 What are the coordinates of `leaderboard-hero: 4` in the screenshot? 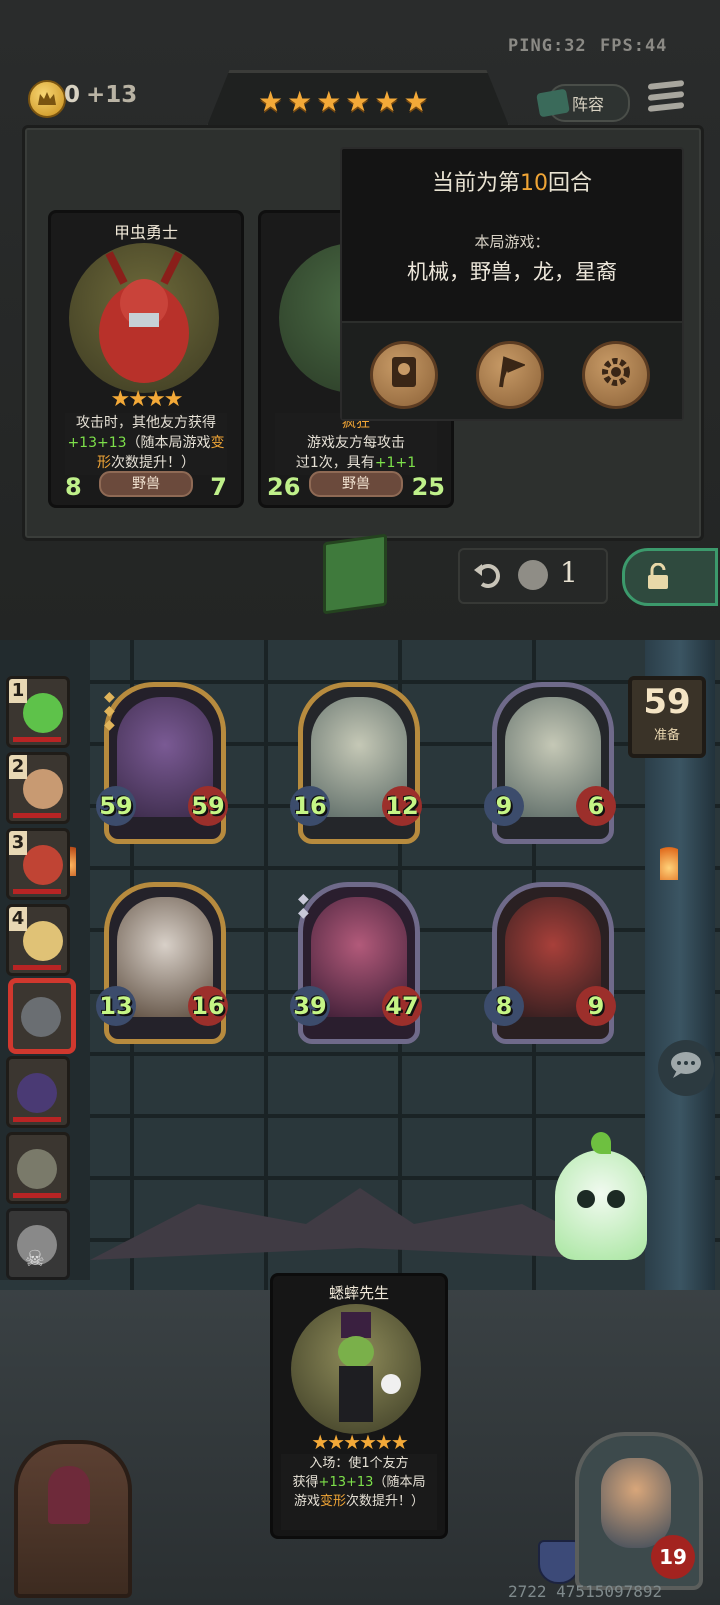 It's located at (38, 940).